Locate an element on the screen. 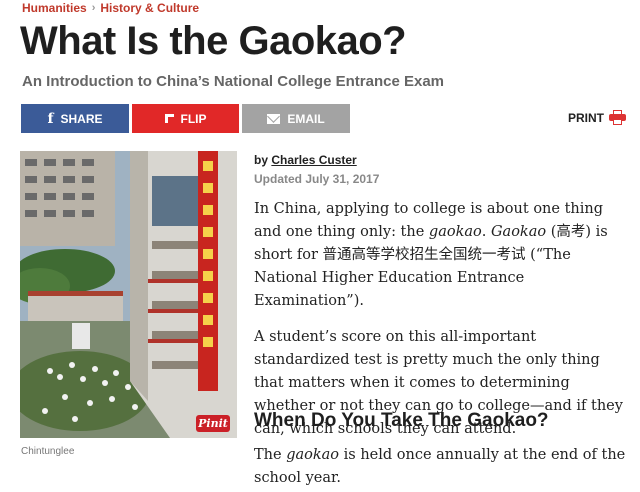 This screenshot has height=492, width=640. author-link: Charles Custer is located at coordinates (313, 160).